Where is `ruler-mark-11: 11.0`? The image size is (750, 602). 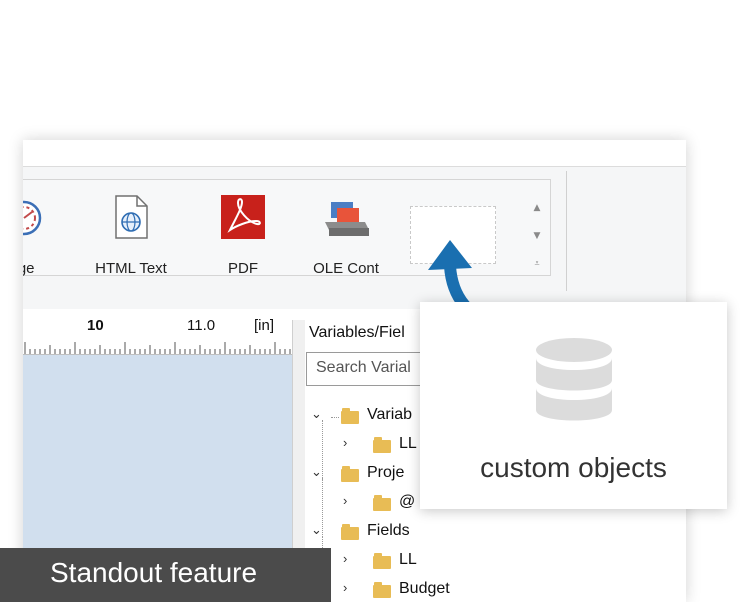
ruler-mark-11: 11.0 is located at coordinates (201, 325).